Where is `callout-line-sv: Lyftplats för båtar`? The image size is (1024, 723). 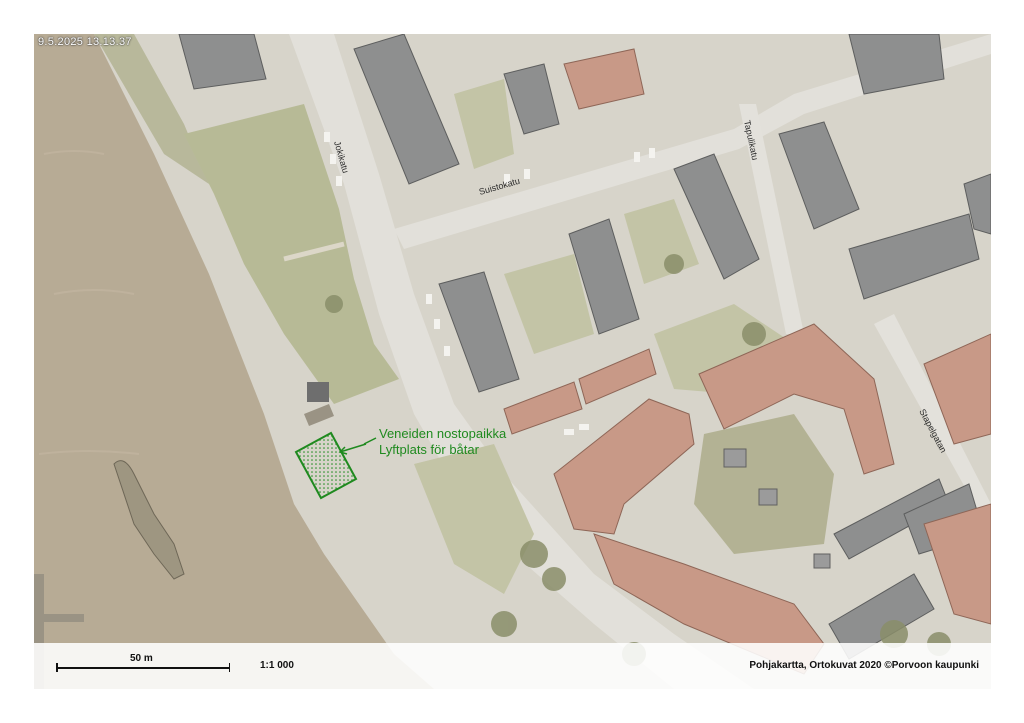
callout-line-sv: Lyftplats för båtar is located at coordinates (429, 449).